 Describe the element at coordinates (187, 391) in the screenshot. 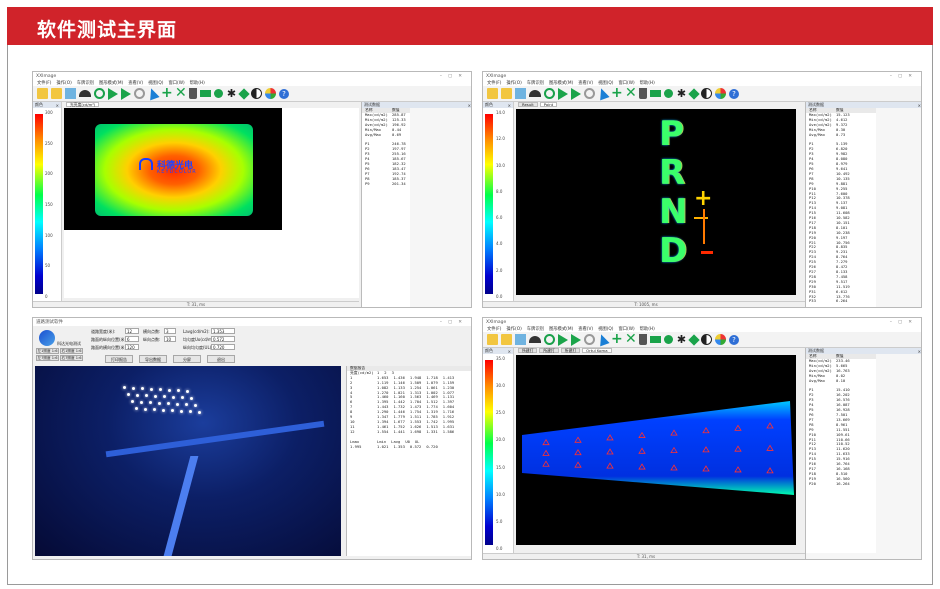

I see `measurement-point` at that location.